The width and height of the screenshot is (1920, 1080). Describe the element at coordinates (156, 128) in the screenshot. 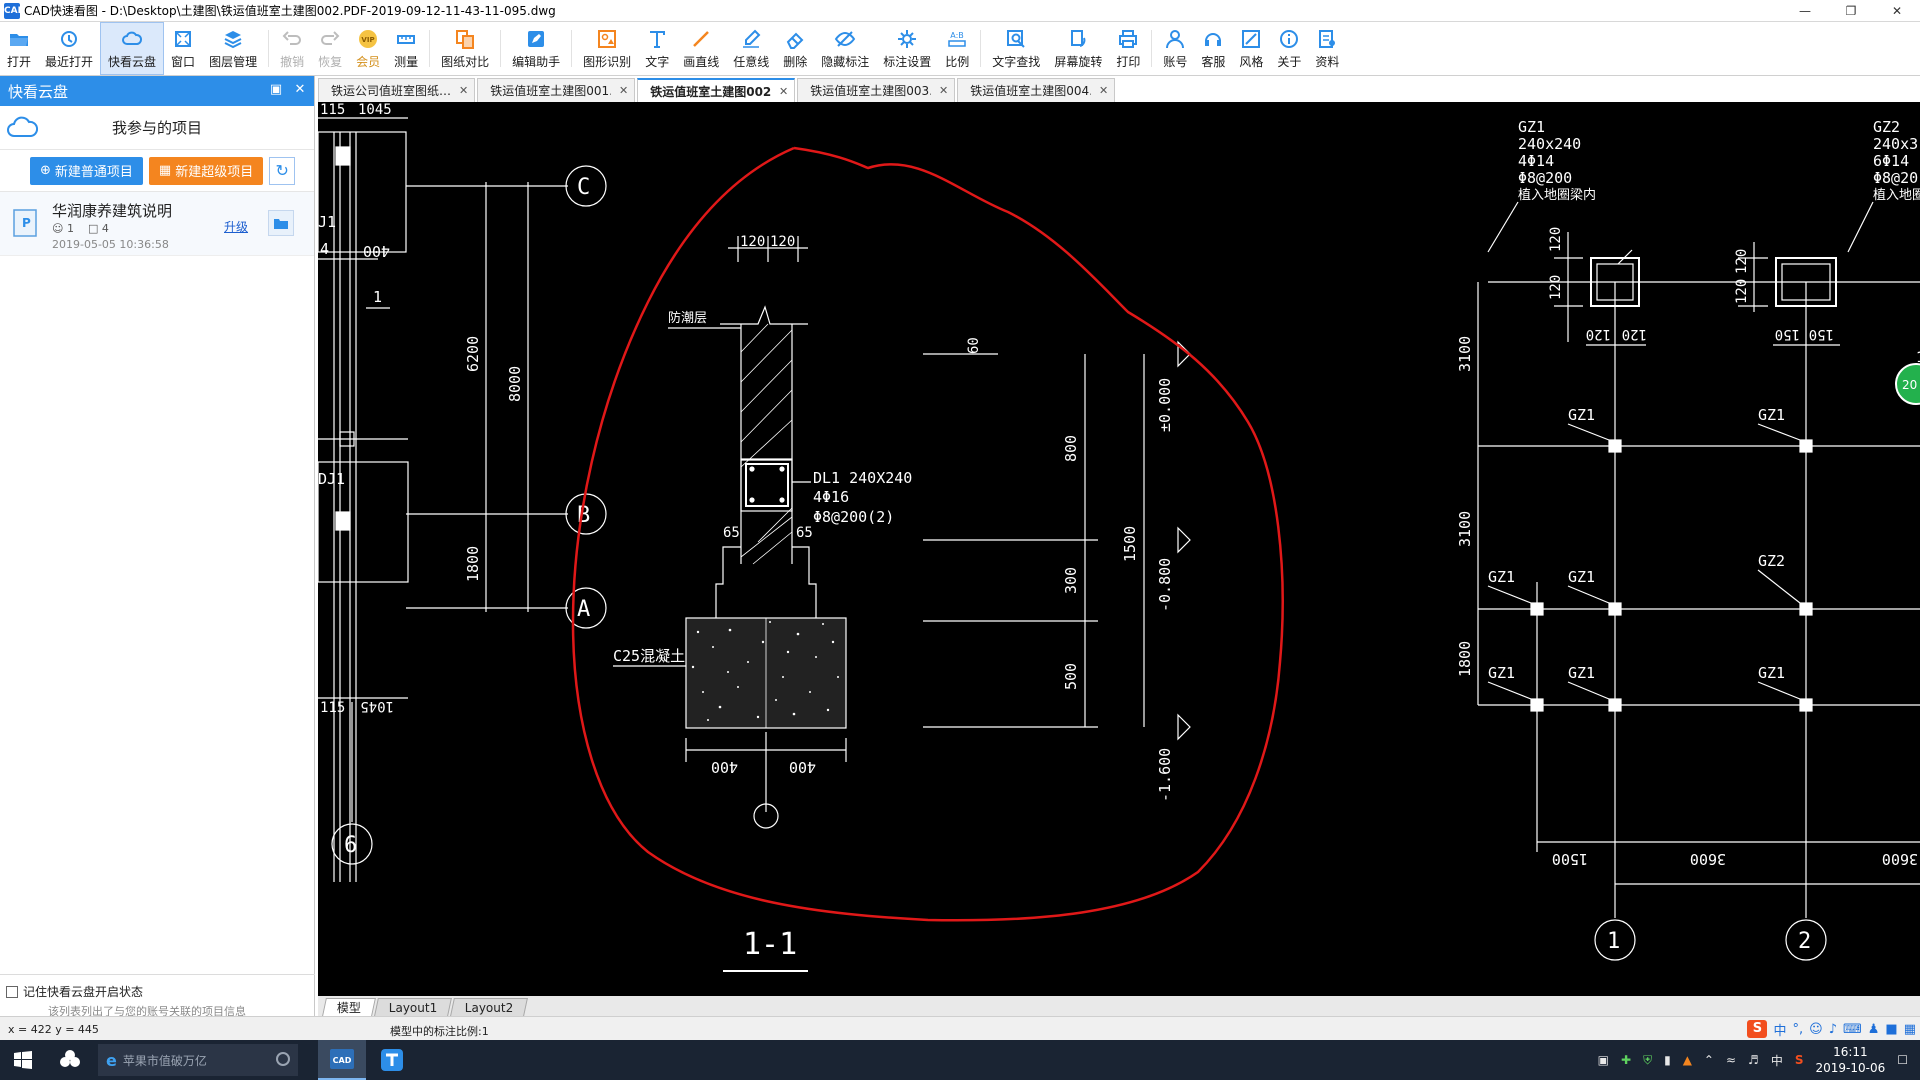

I see `projects-heading: 我参与的项目` at that location.